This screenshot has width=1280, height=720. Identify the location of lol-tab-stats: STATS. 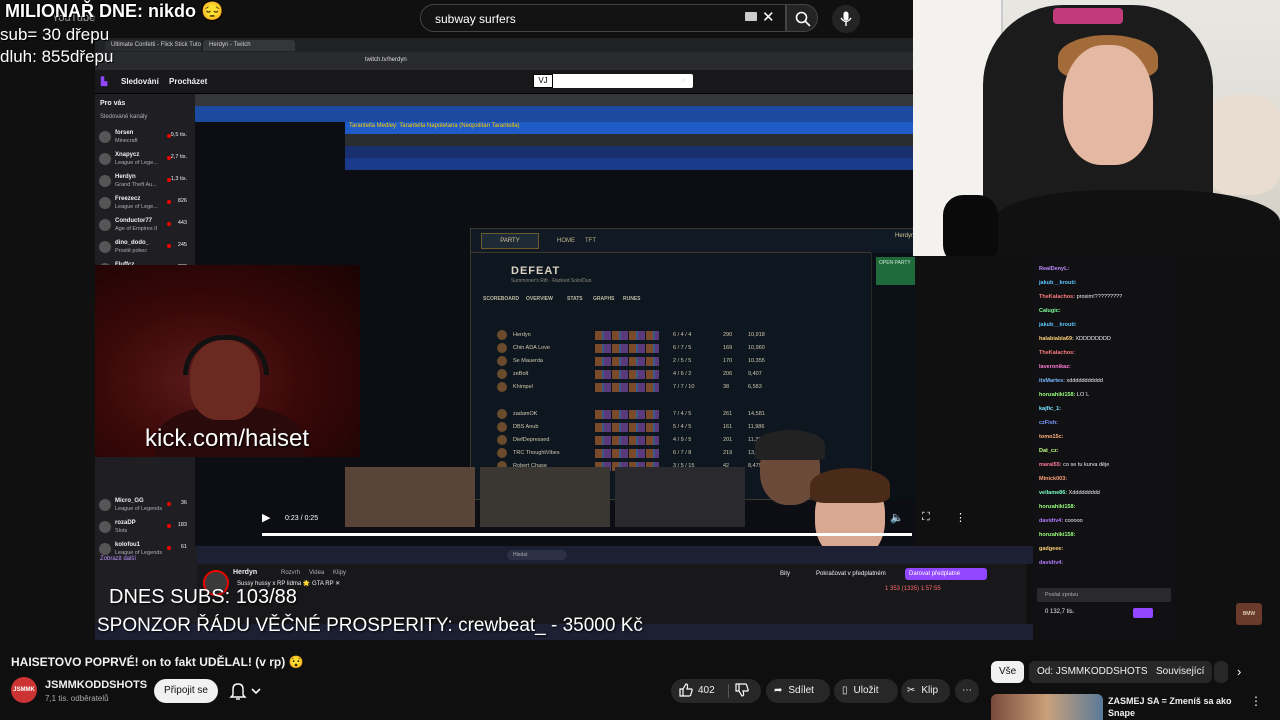
(575, 299).